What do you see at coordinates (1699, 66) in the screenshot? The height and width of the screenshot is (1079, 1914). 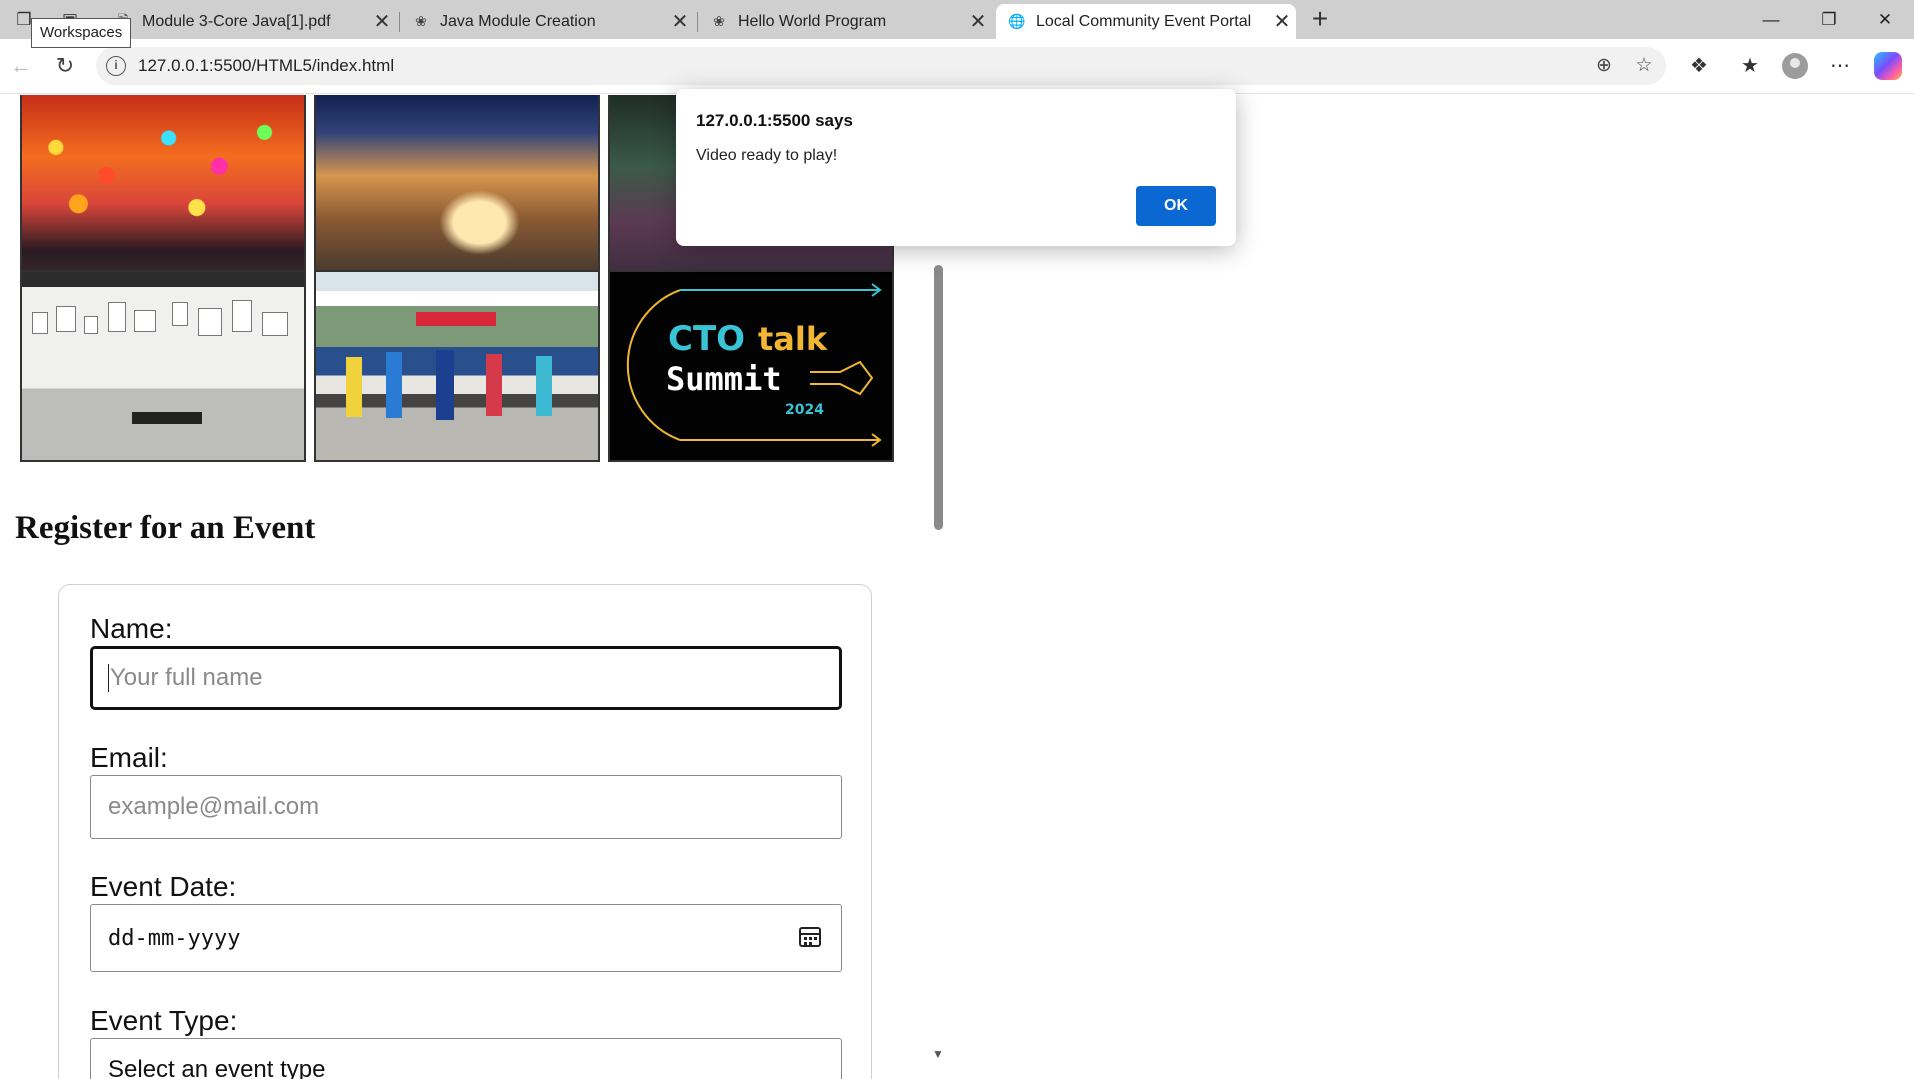 I see `extensions-icon: ❖` at bounding box center [1699, 66].